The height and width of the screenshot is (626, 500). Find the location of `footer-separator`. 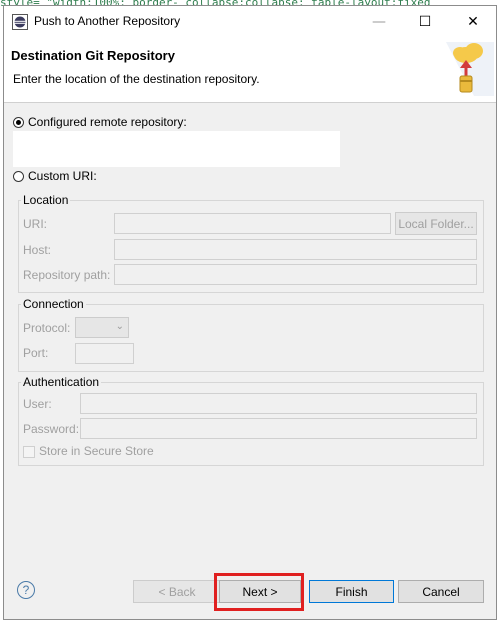

footer-separator is located at coordinates (250, 571).